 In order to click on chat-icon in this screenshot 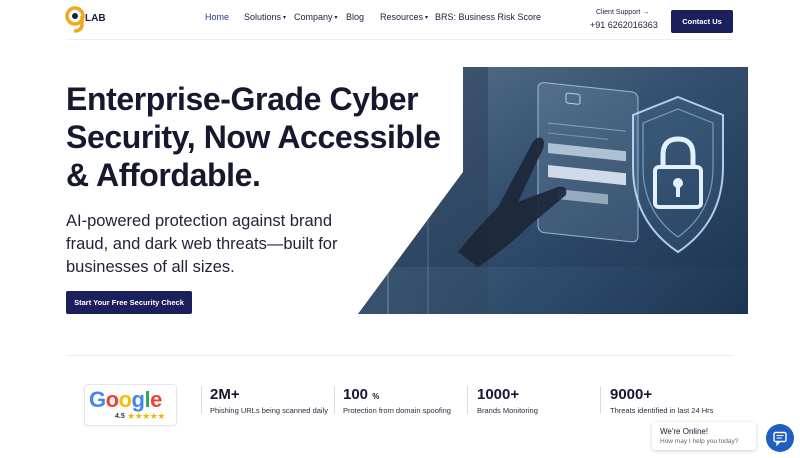, I will do `click(780, 439)`.